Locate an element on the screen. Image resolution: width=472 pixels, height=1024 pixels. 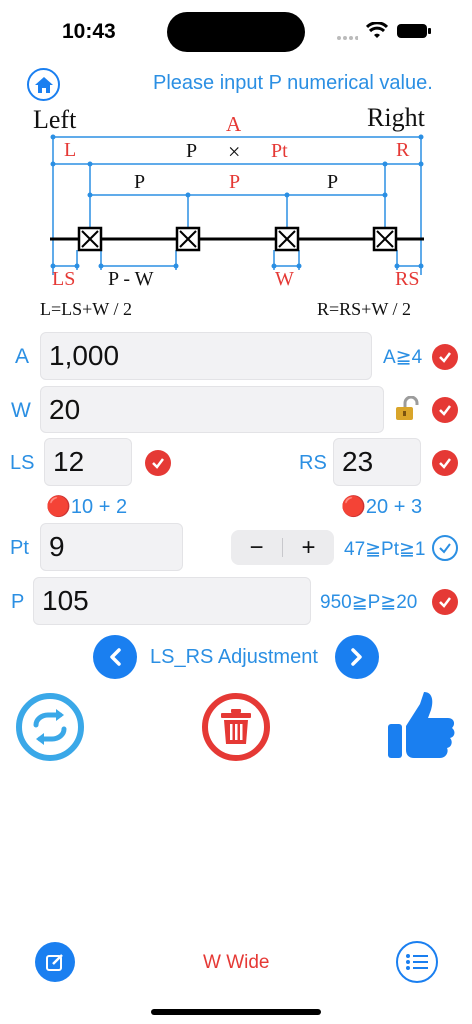
p-hint: 950≧P≧20 is located at coordinates (369, 602).